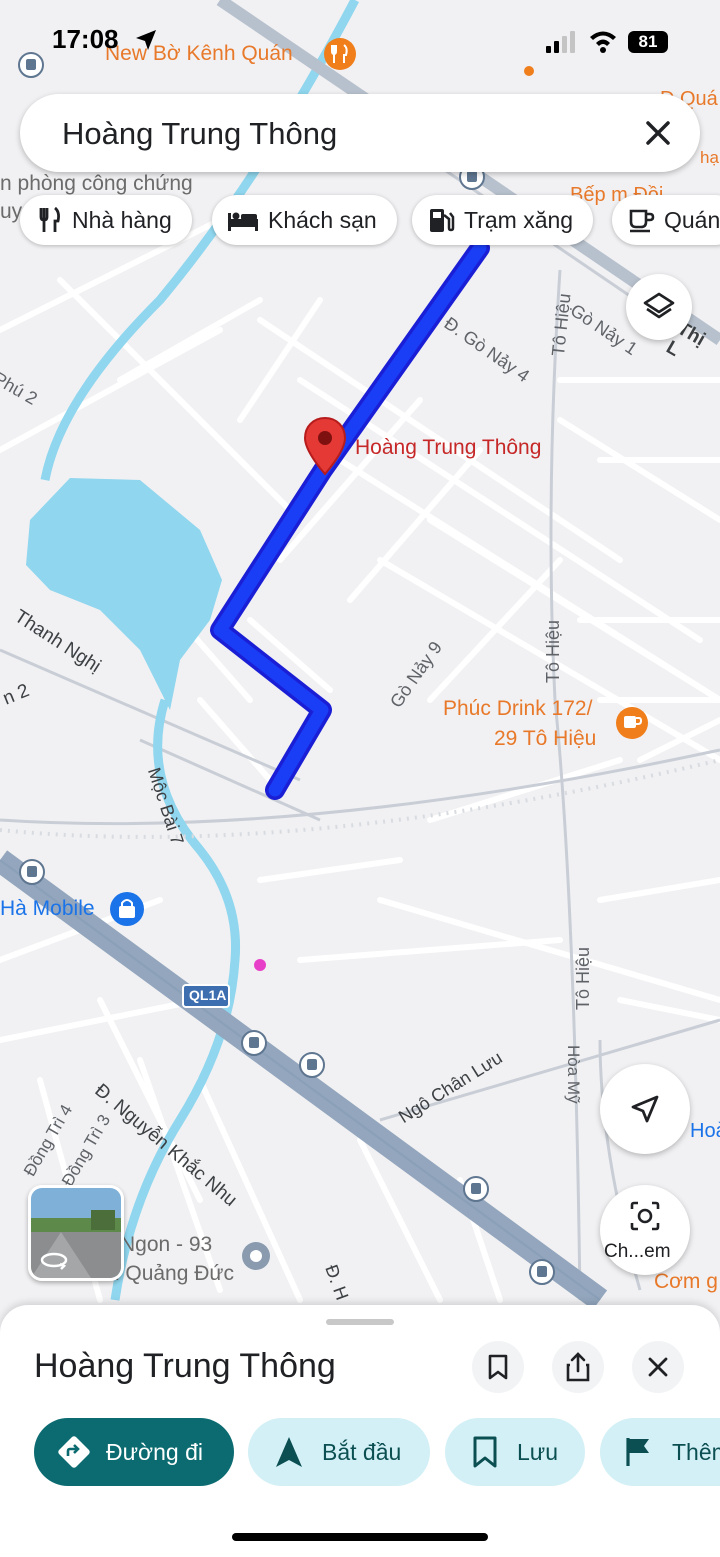 The width and height of the screenshot is (720, 1557). I want to click on chip-label: Nhà hàng, so click(122, 219).